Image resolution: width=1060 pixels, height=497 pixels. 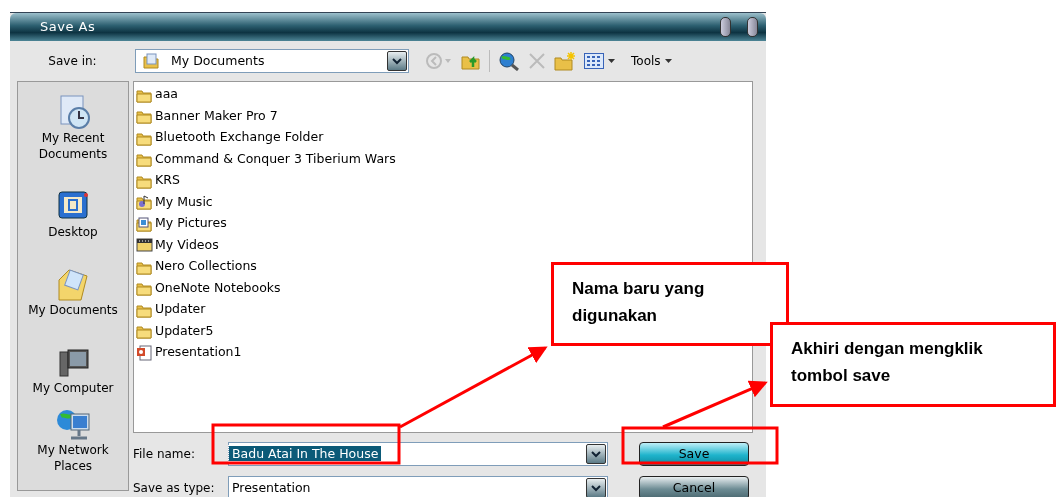 What do you see at coordinates (144, 223) in the screenshot?
I see `pictures-folder-icon` at bounding box center [144, 223].